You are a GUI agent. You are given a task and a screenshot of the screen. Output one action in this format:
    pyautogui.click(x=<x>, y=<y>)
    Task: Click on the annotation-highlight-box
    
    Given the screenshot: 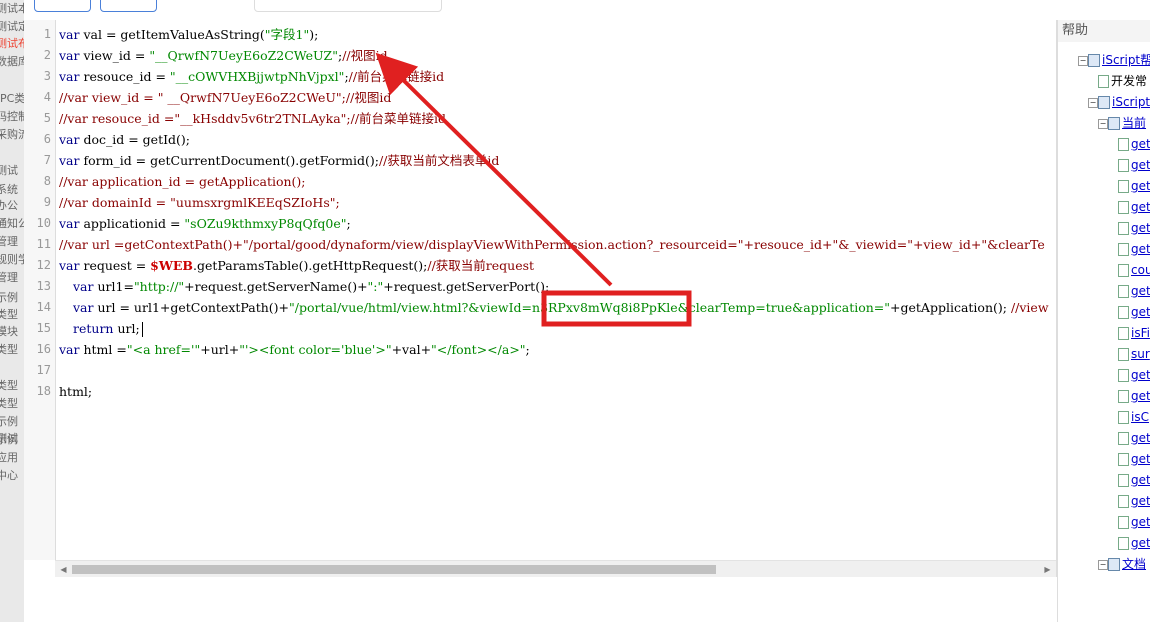 What is the action you would take?
    pyautogui.click(x=616, y=308)
    